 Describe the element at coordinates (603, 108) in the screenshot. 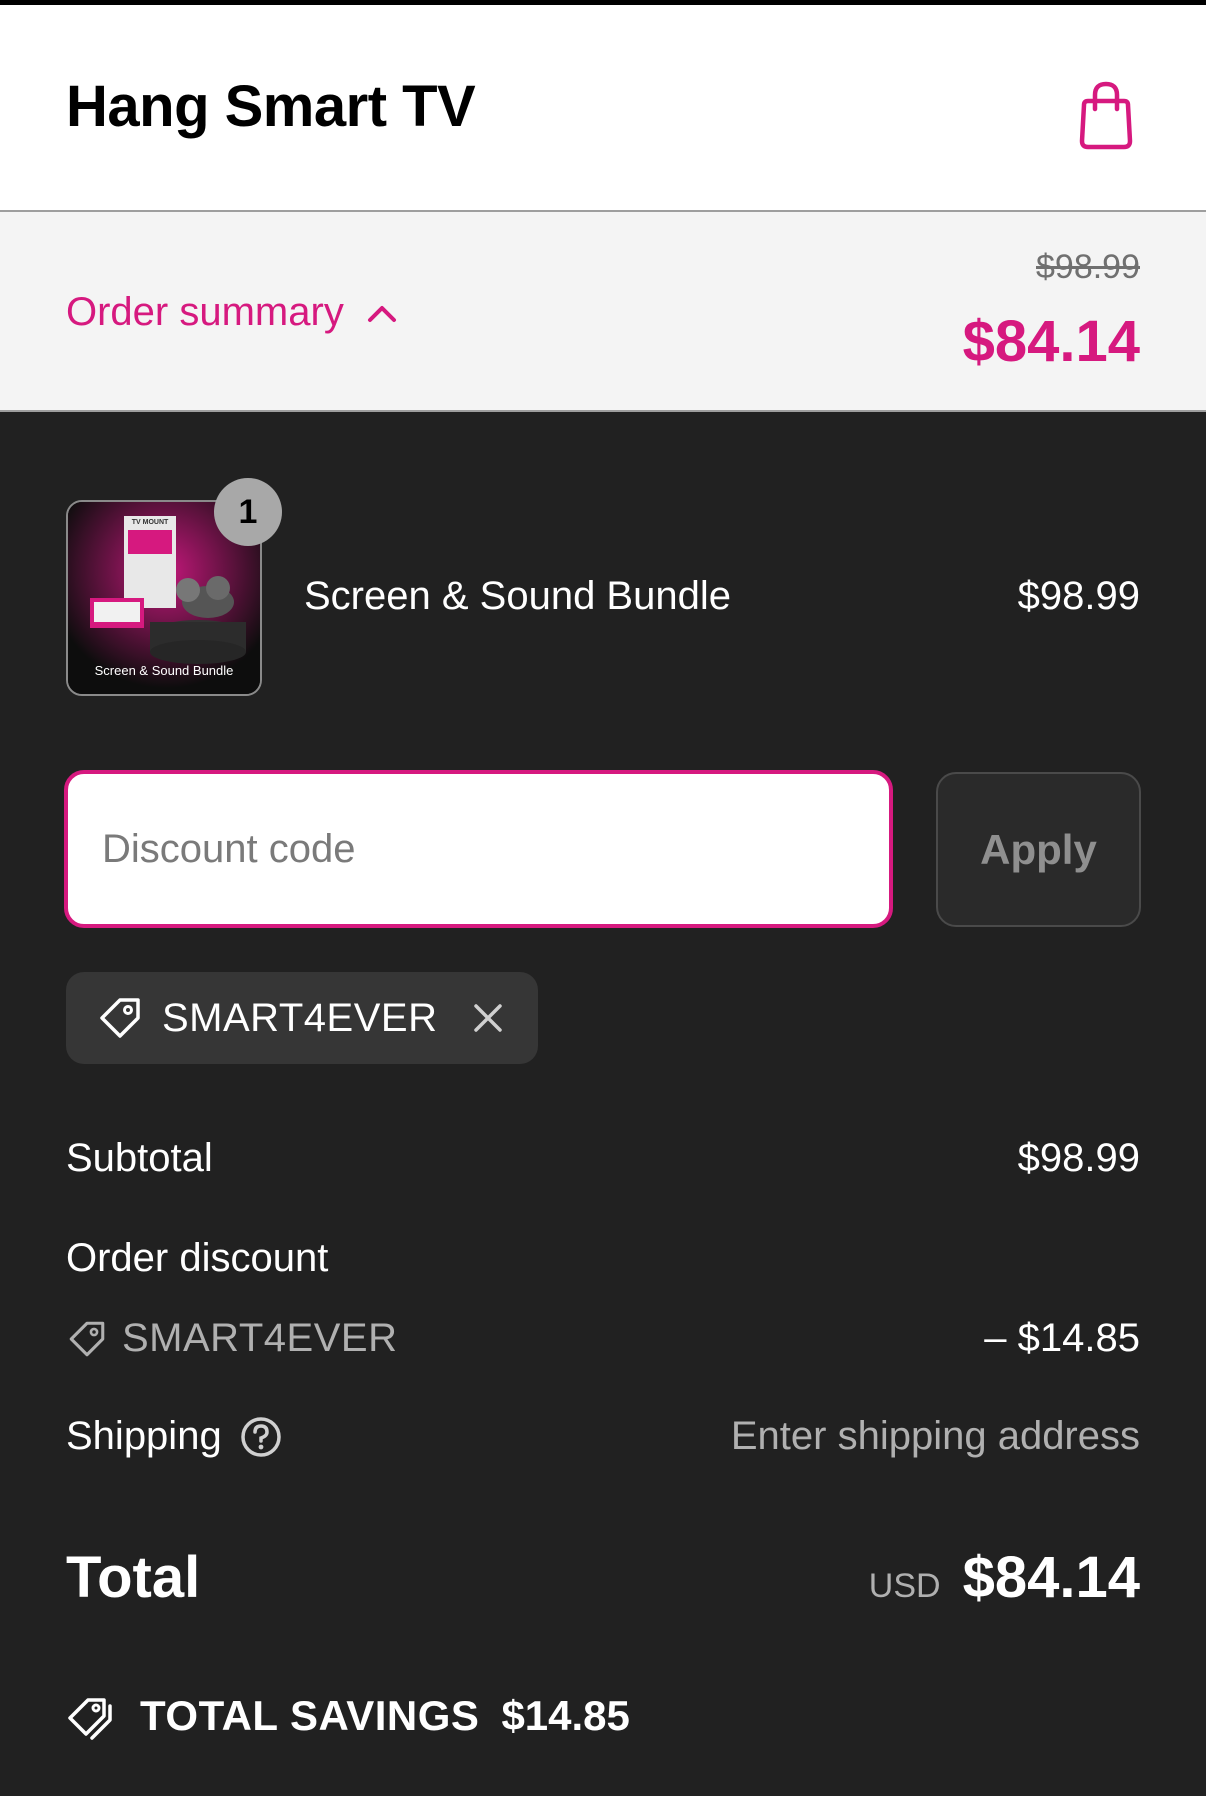

I see `header: Hang Smart TV` at that location.